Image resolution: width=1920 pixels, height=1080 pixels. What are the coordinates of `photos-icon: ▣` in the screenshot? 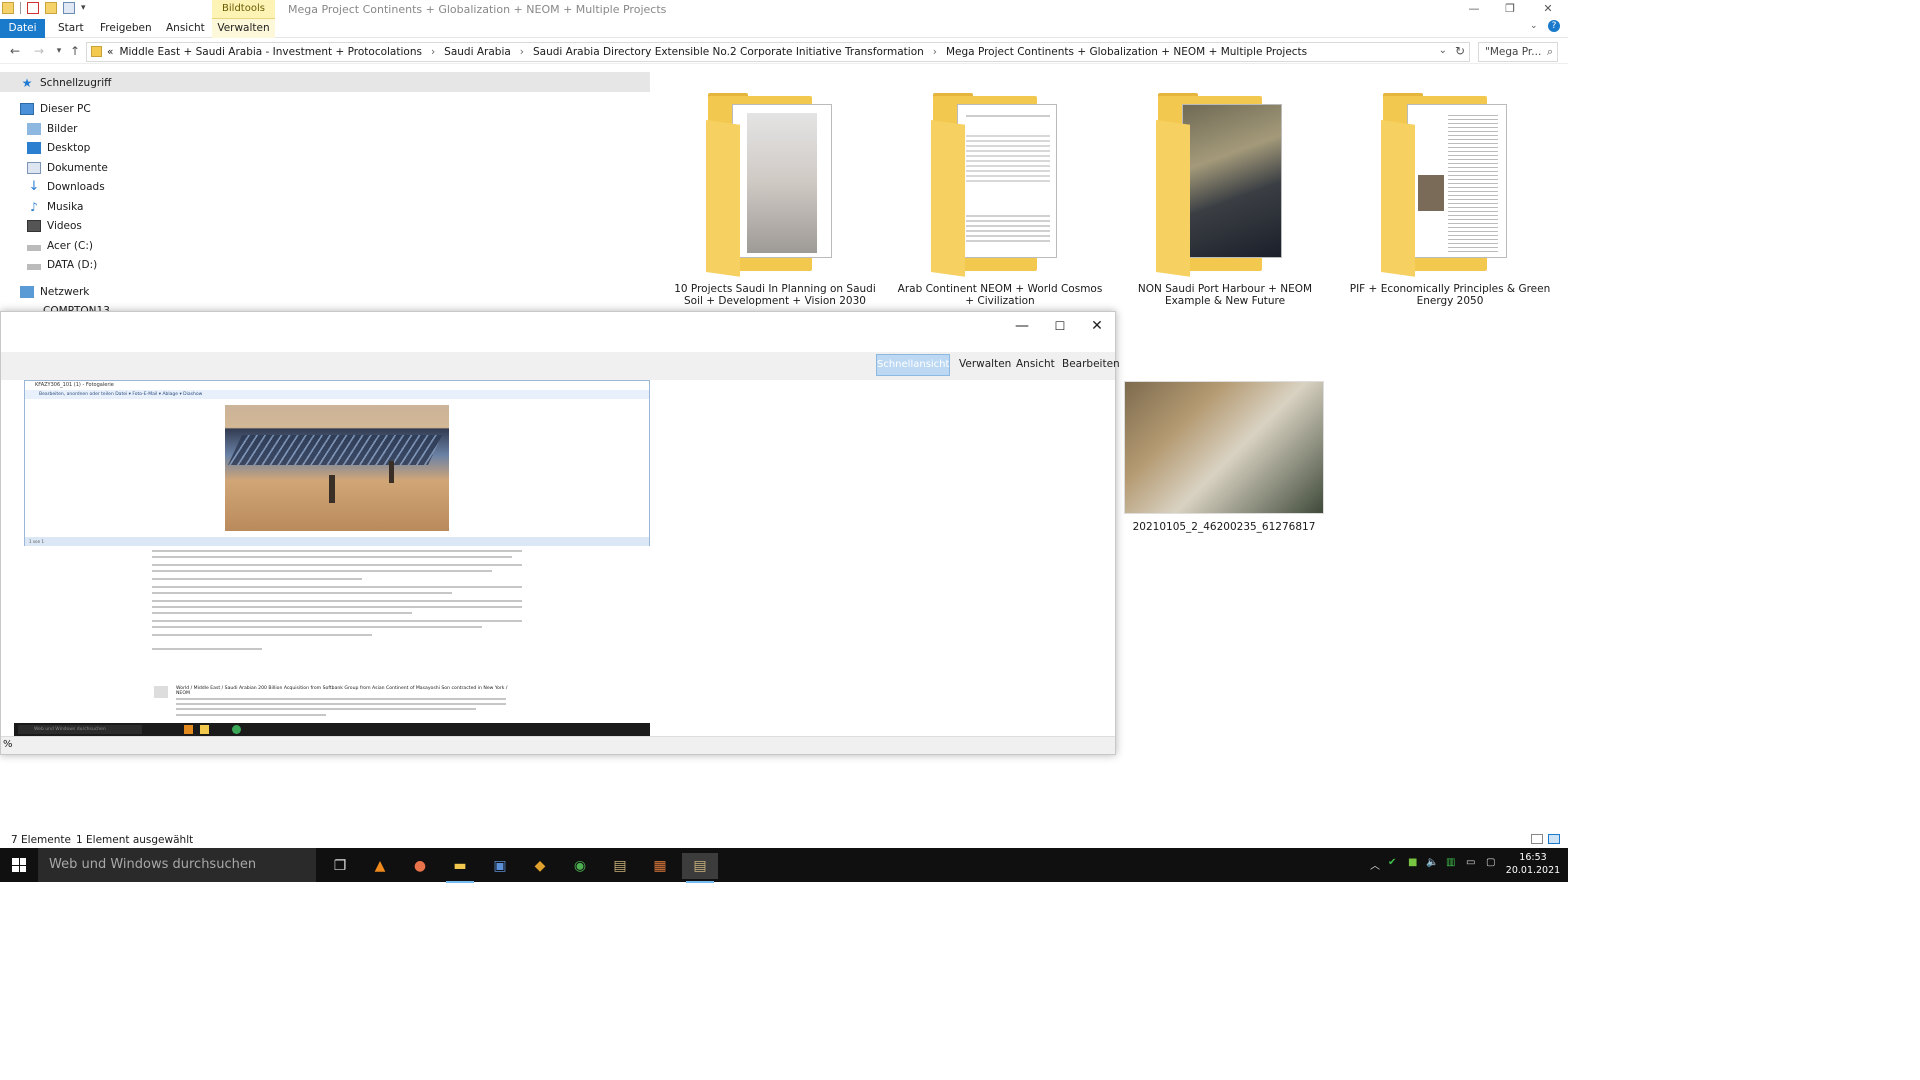 It's located at (500, 866).